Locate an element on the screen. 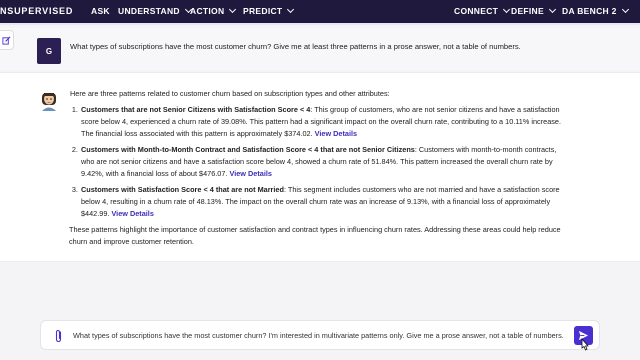  user-avatar: G is located at coordinates (49, 51).